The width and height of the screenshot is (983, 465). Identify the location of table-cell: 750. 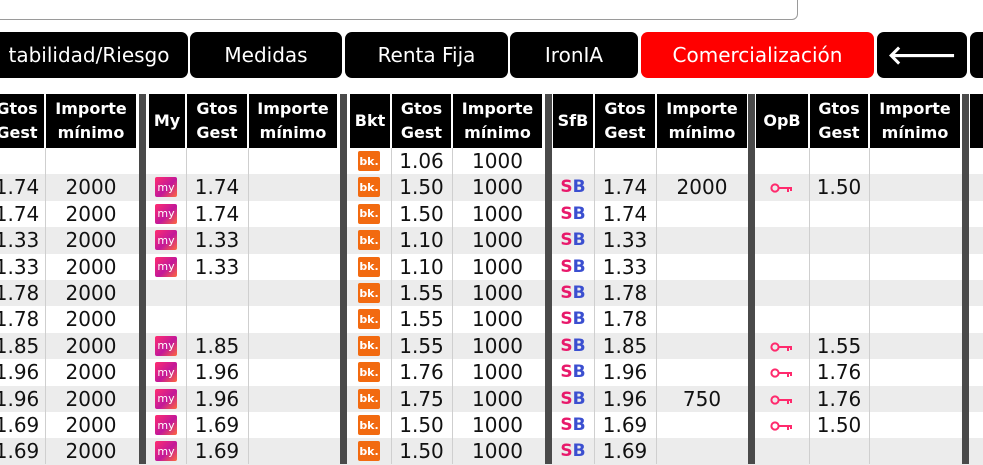
(702, 398).